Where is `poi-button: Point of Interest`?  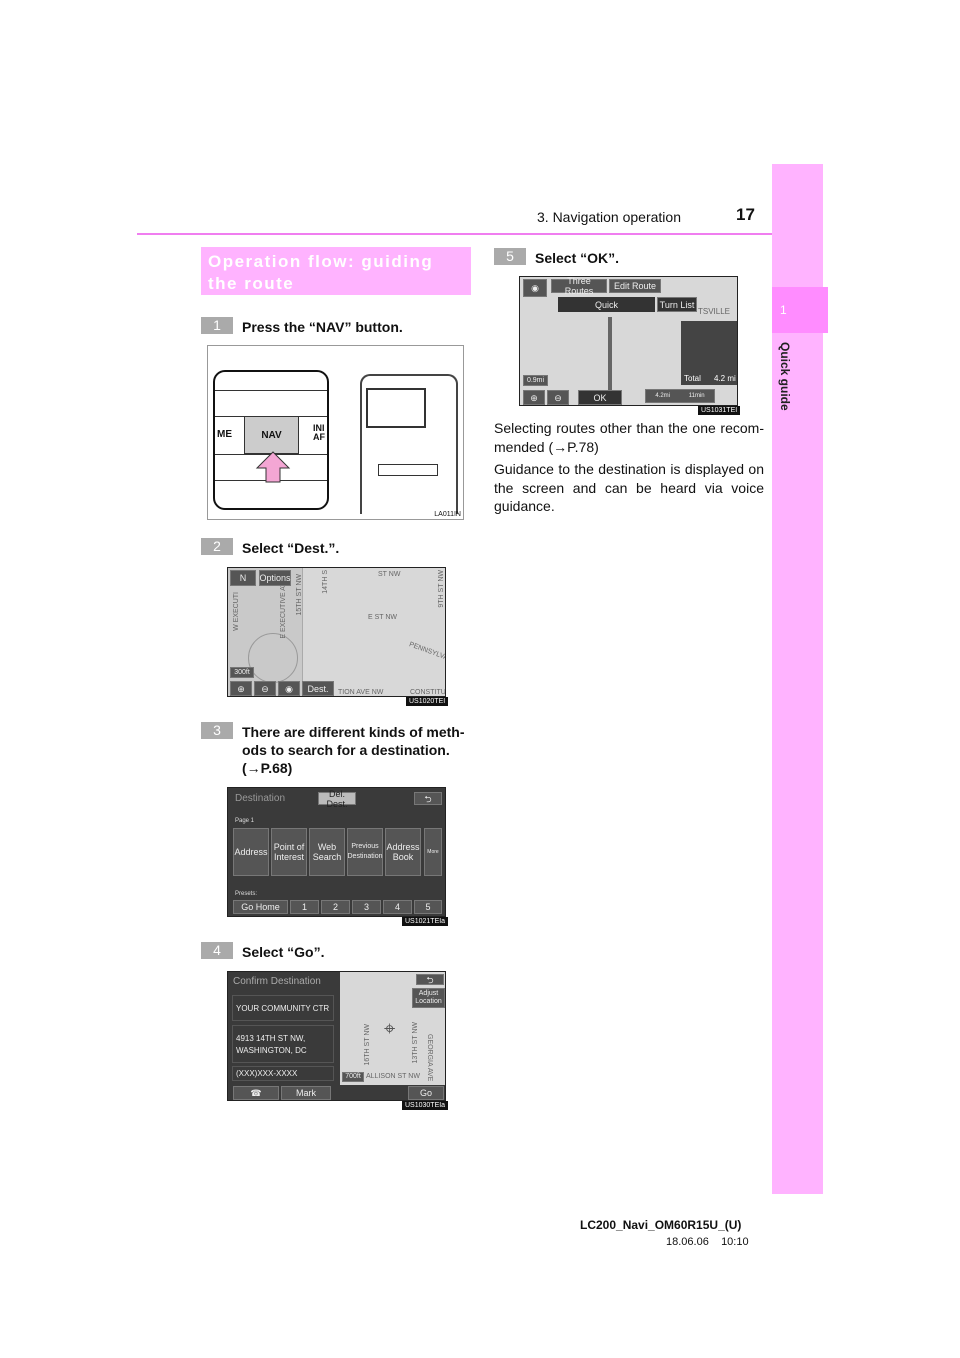 poi-button: Point of Interest is located at coordinates (289, 852).